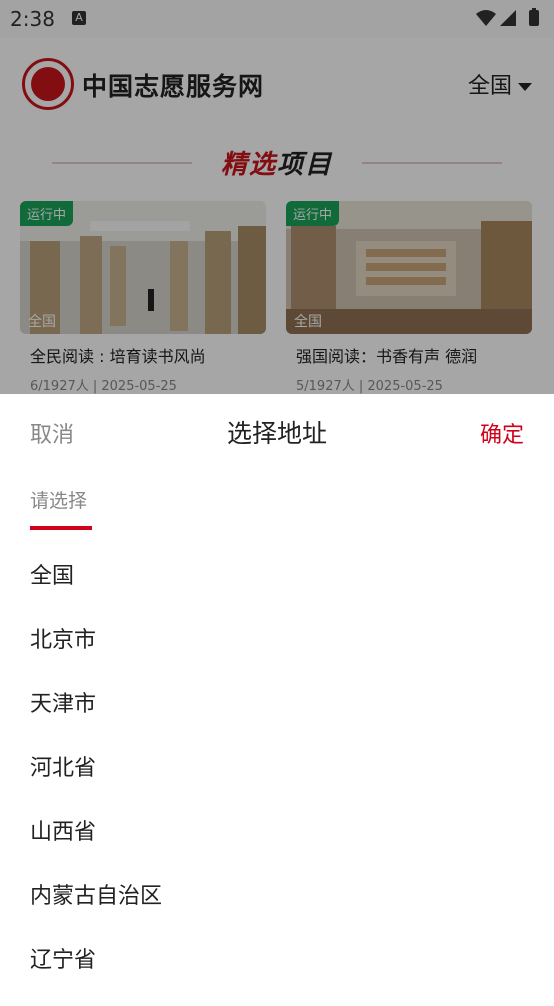  I want to click on region-option: 河北省, so click(277, 782).